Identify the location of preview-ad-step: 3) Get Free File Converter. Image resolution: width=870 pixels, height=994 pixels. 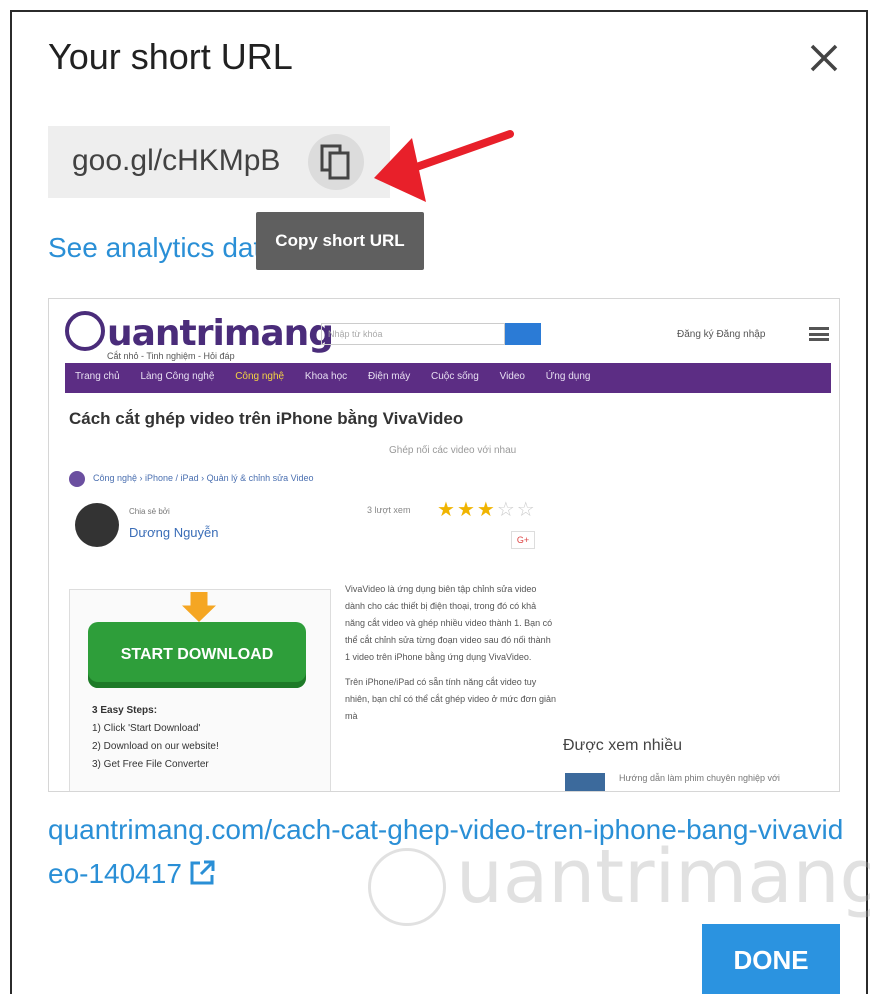
(150, 764).